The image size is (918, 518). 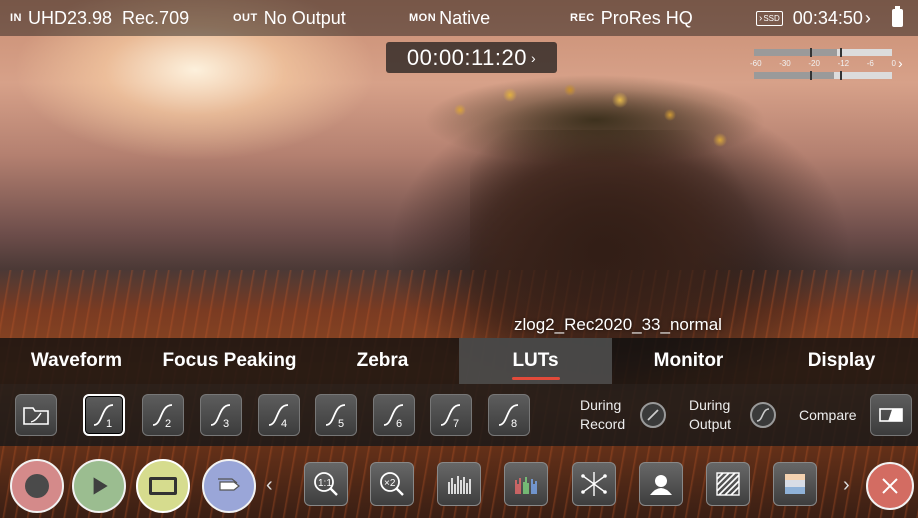 What do you see at coordinates (595, 120) in the screenshot?
I see `video-flower-wreath` at bounding box center [595, 120].